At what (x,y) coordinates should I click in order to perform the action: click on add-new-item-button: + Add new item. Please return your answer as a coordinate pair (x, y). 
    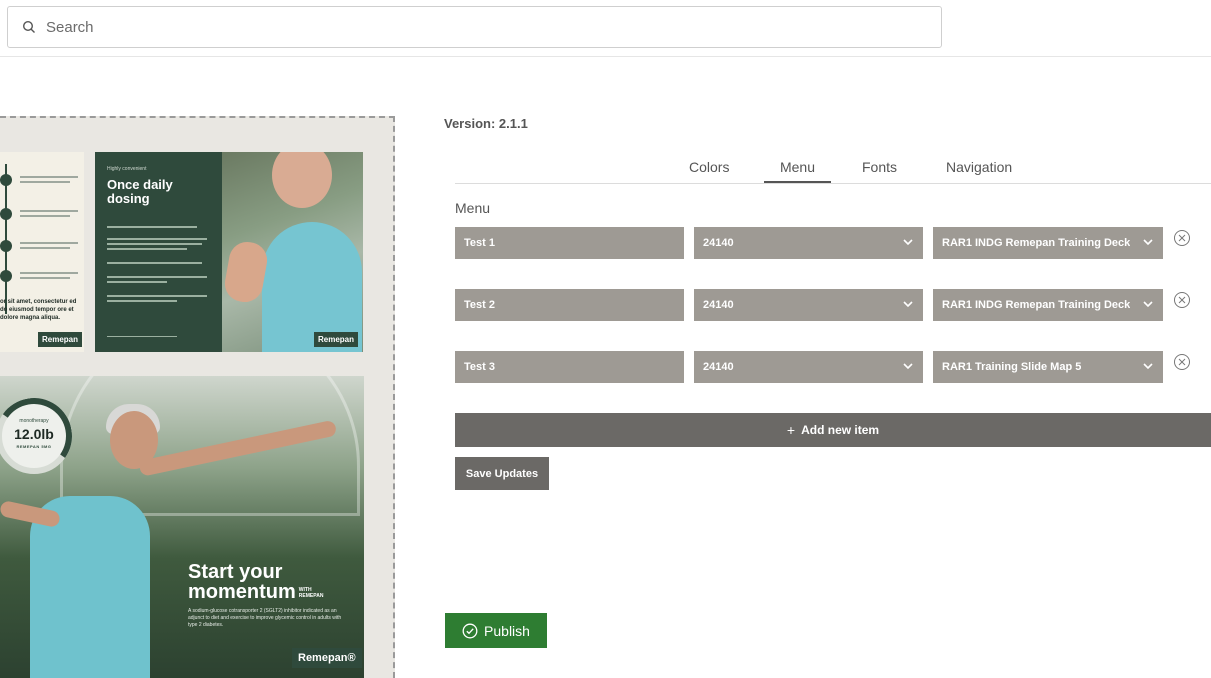
    Looking at the image, I should click on (833, 430).